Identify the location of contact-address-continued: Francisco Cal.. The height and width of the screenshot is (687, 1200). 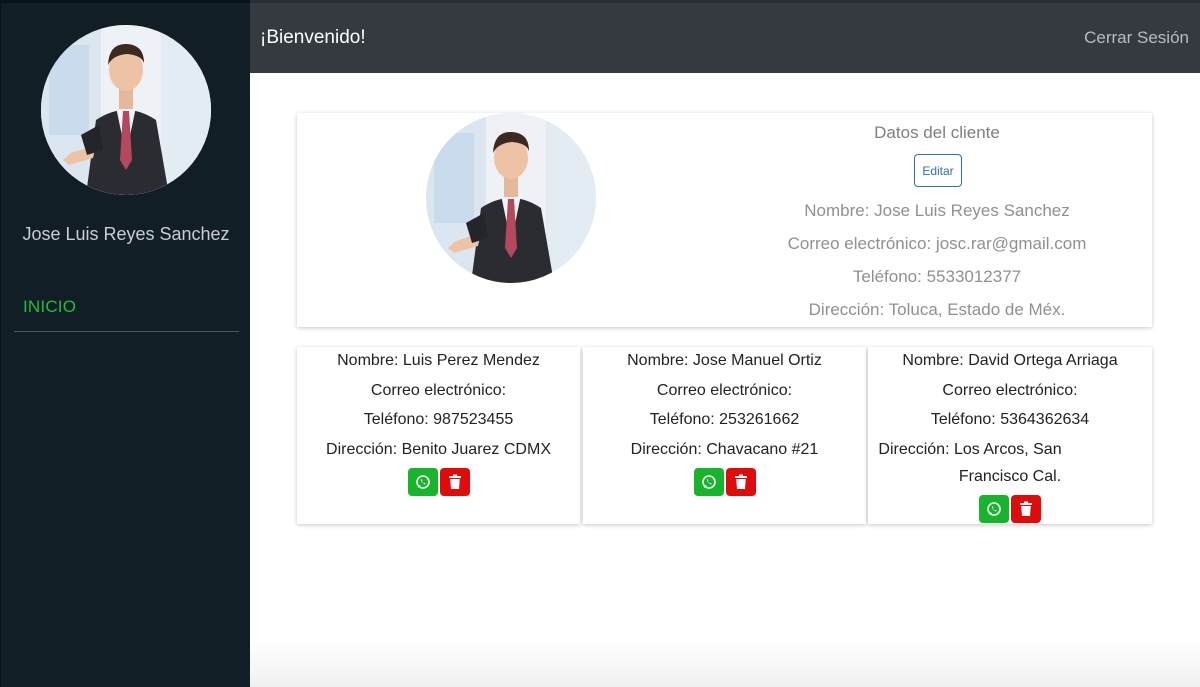
(1010, 476).